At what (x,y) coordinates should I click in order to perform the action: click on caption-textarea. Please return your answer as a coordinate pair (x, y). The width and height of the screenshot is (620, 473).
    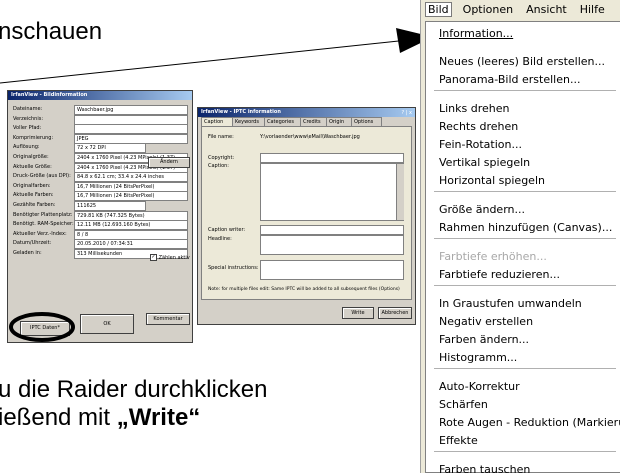
    Looking at the image, I should click on (332, 192).